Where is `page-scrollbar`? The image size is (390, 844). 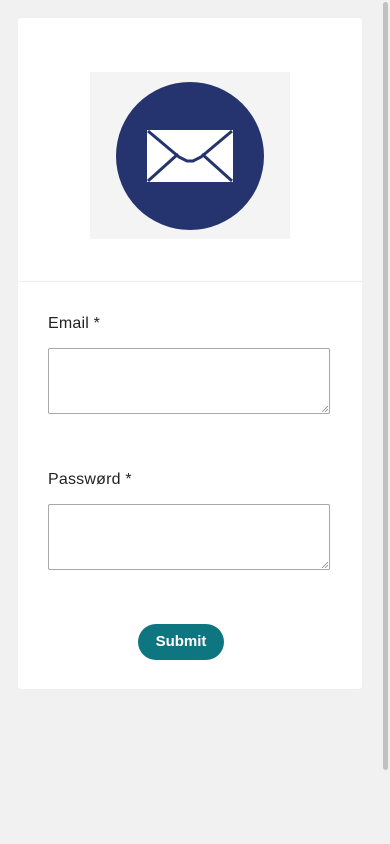
page-scrollbar is located at coordinates (386, 422).